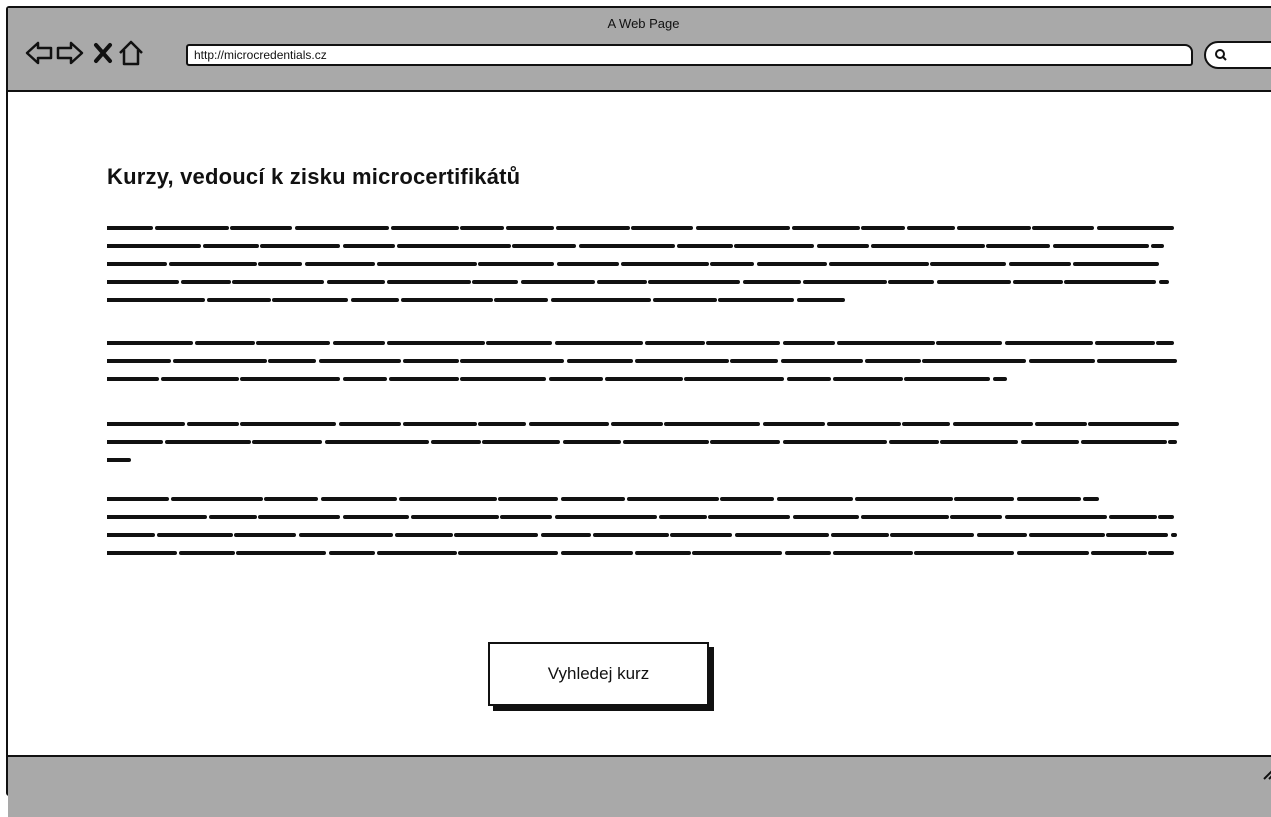 Image resolution: width=1271 pixels, height=817 pixels. Describe the element at coordinates (70, 53) in the screenshot. I see `forward-arrow-icon` at that location.